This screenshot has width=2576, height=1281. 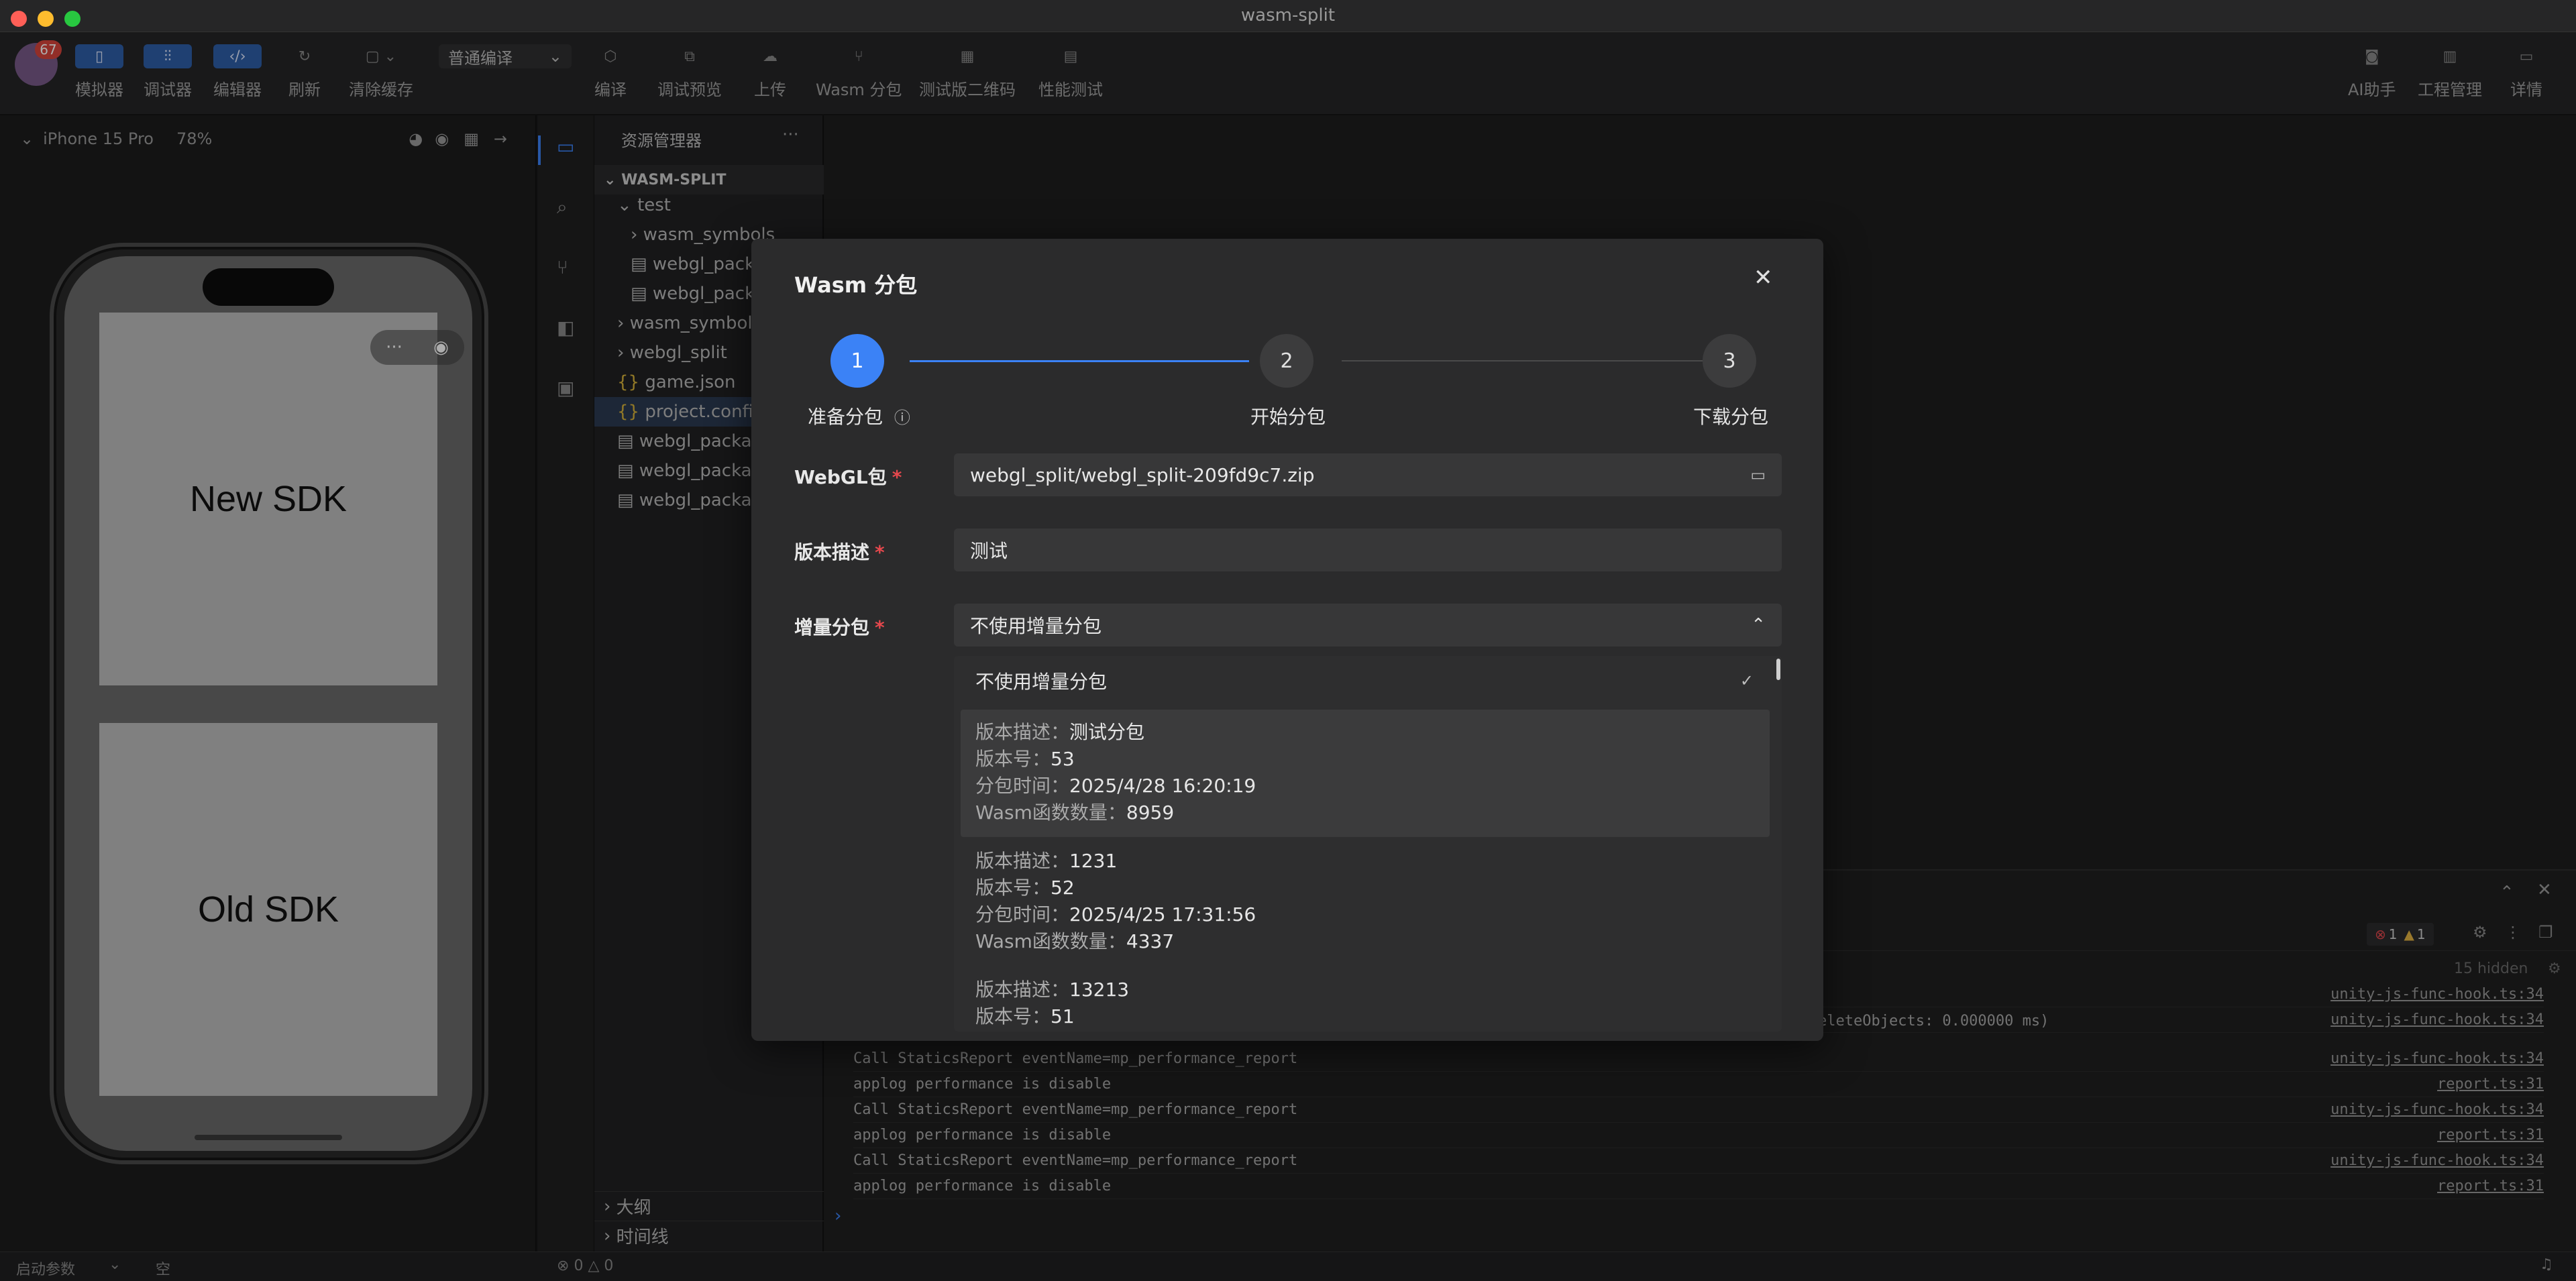 What do you see at coordinates (1746, 680) in the screenshot?
I see `check-icon: ✓` at bounding box center [1746, 680].